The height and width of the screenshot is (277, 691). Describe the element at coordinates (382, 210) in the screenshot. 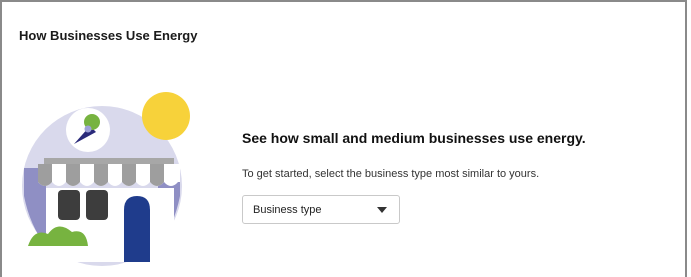

I see `chevron-down-icon` at that location.